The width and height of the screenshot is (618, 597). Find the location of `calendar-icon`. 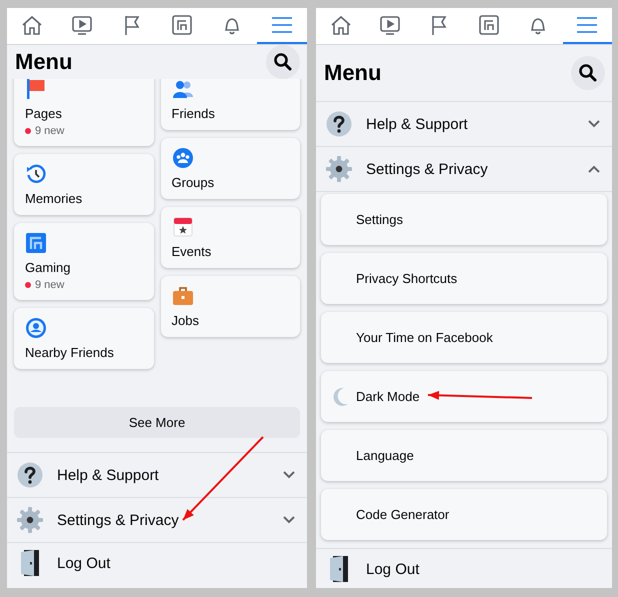

calendar-icon is located at coordinates (183, 227).